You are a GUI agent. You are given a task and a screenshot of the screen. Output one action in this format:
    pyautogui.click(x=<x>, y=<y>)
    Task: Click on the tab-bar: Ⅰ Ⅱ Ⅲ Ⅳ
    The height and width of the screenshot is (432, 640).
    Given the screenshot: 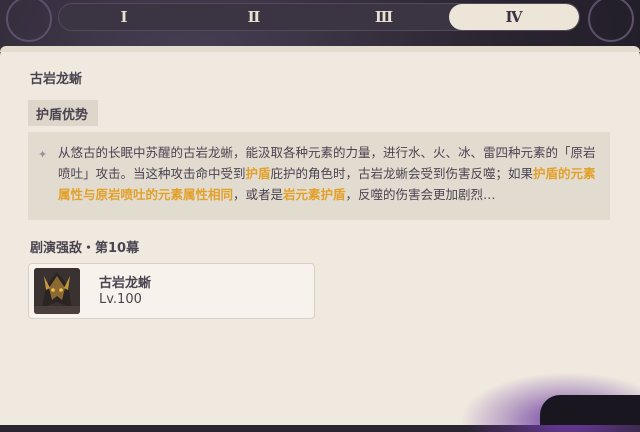 What is the action you would take?
    pyautogui.click(x=319, y=17)
    